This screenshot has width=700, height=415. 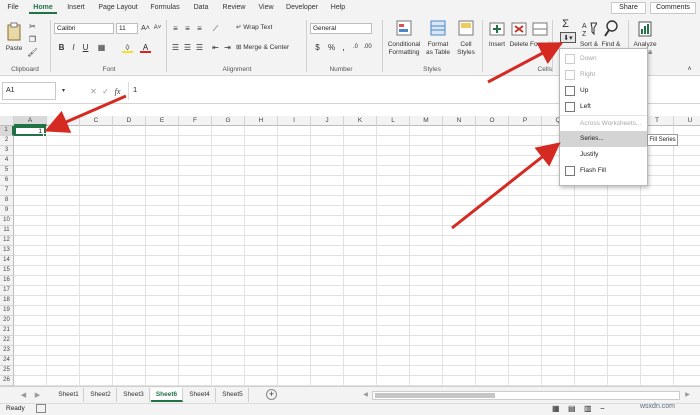 What do you see at coordinates (525, 63) in the screenshot?
I see `arrow-to-fill-button` at bounding box center [525, 63].